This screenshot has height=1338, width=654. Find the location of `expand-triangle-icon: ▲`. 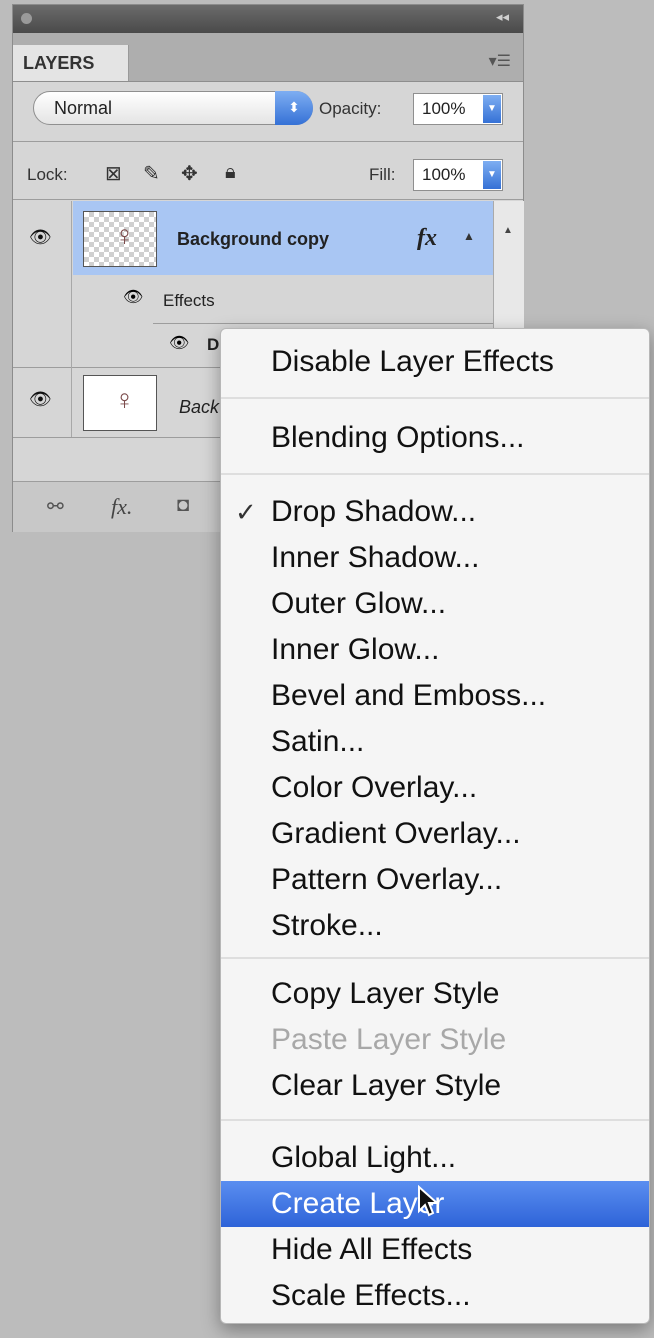

expand-triangle-icon: ▲ is located at coordinates (469, 236).